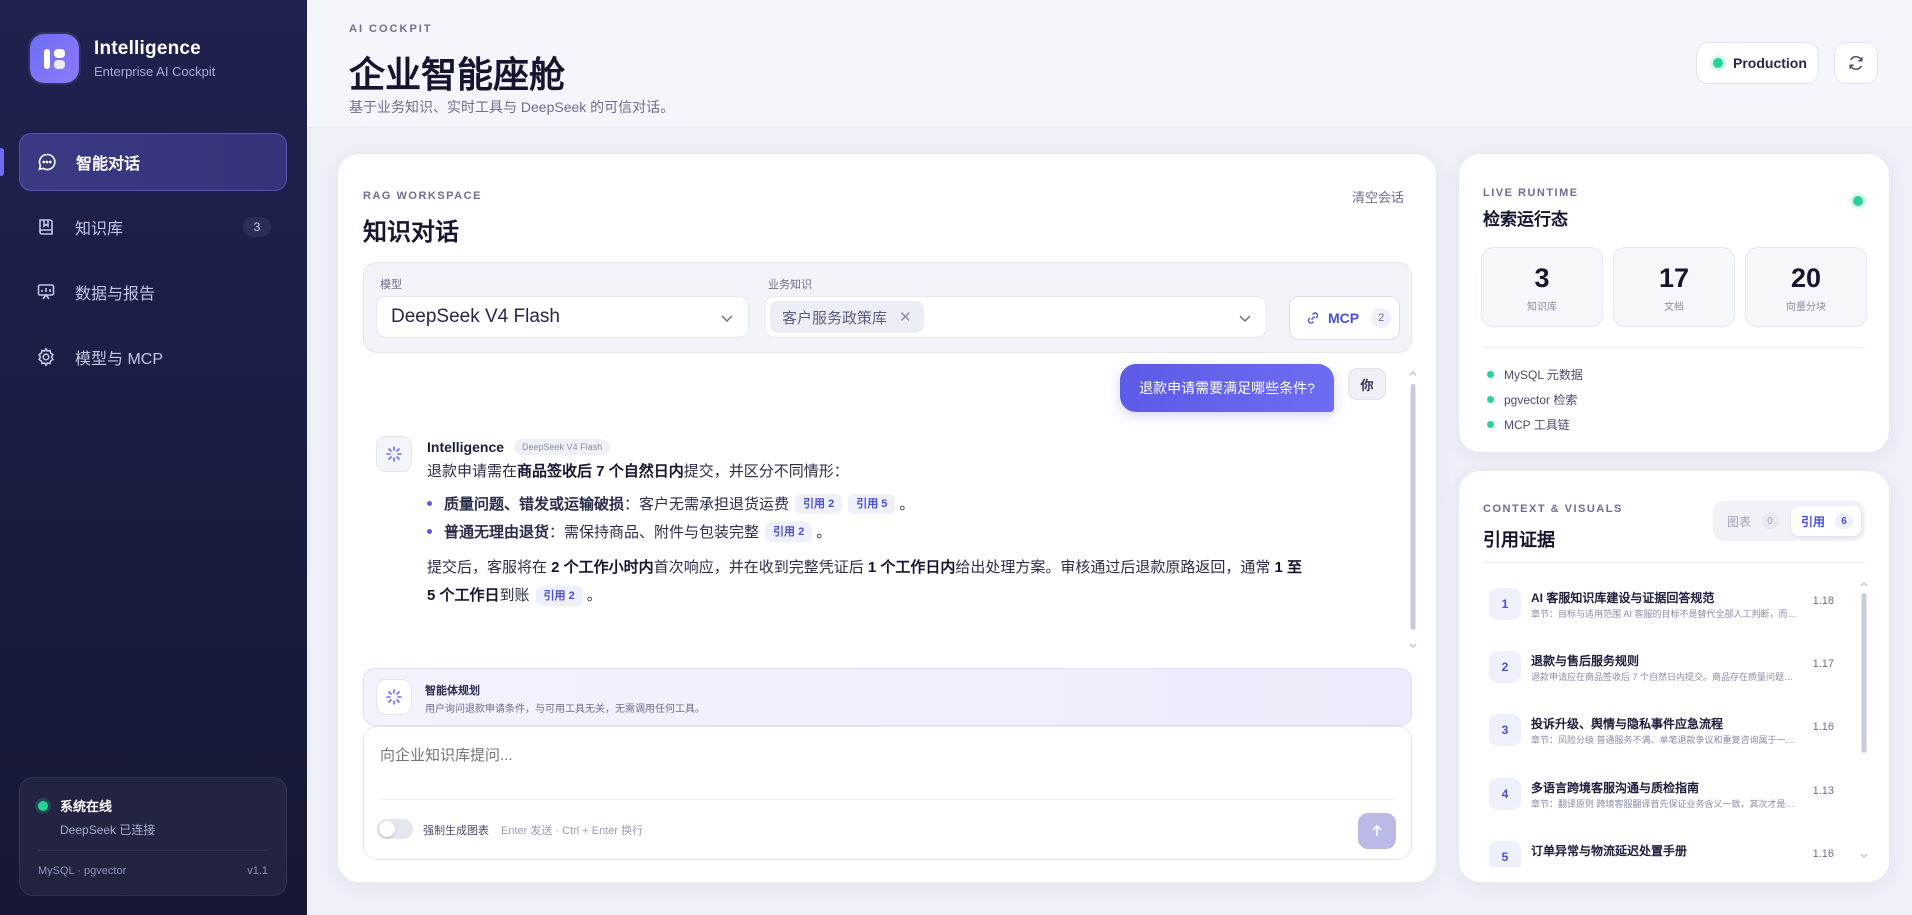 This screenshot has width=1912, height=915. I want to click on bullet-dot, so click(429, 531).